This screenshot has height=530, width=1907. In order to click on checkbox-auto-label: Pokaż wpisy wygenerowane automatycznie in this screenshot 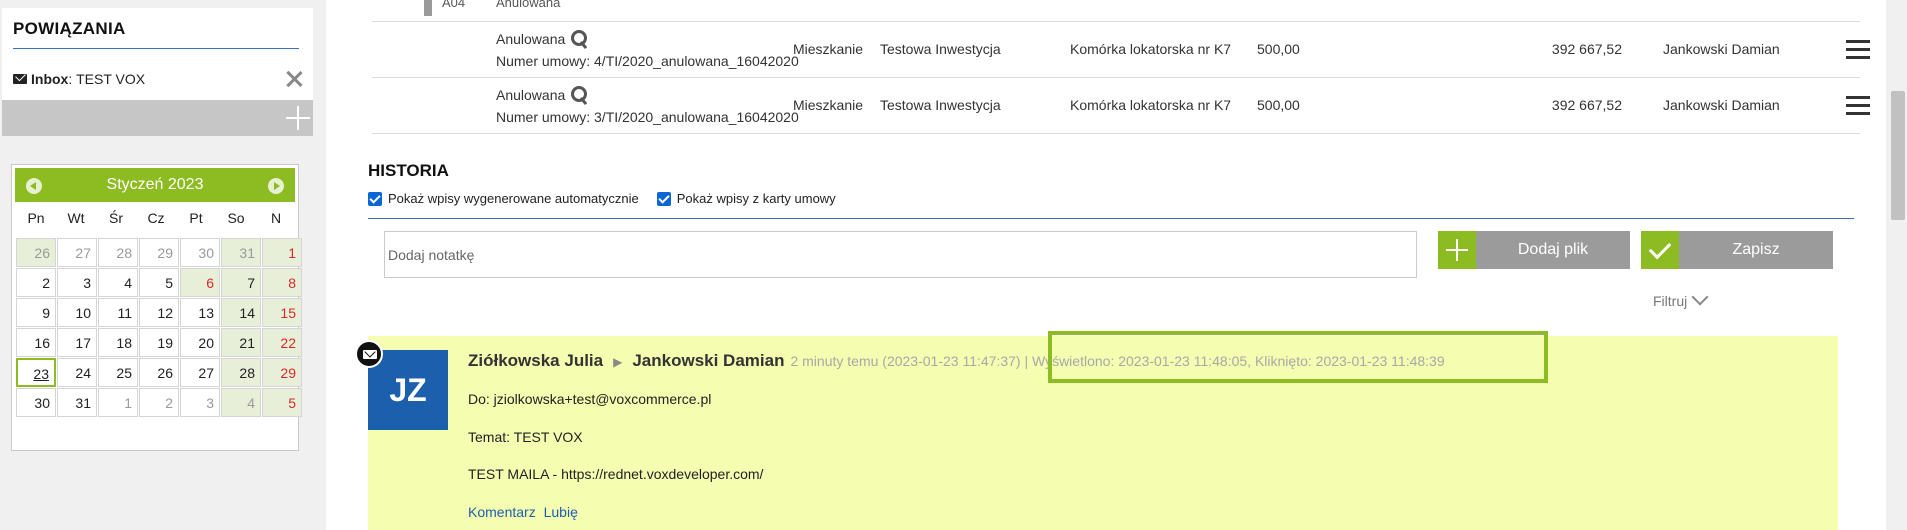, I will do `click(513, 198)`.